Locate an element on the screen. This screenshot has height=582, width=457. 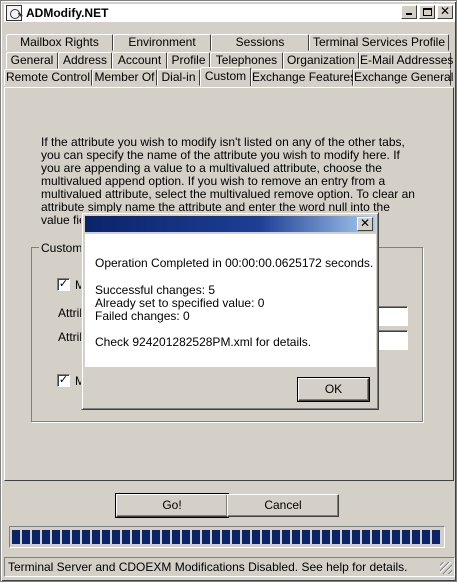
tab-general: General is located at coordinates (32, 60).